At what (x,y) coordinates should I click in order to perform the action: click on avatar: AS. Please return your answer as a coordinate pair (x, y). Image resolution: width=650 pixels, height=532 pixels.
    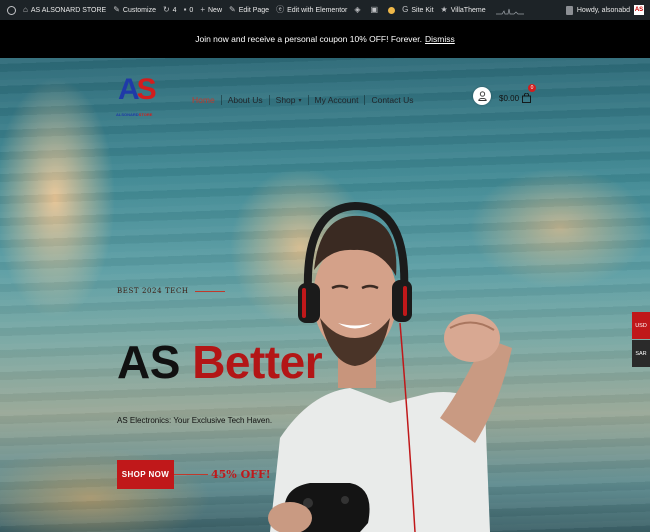
    Looking at the image, I should click on (639, 10).